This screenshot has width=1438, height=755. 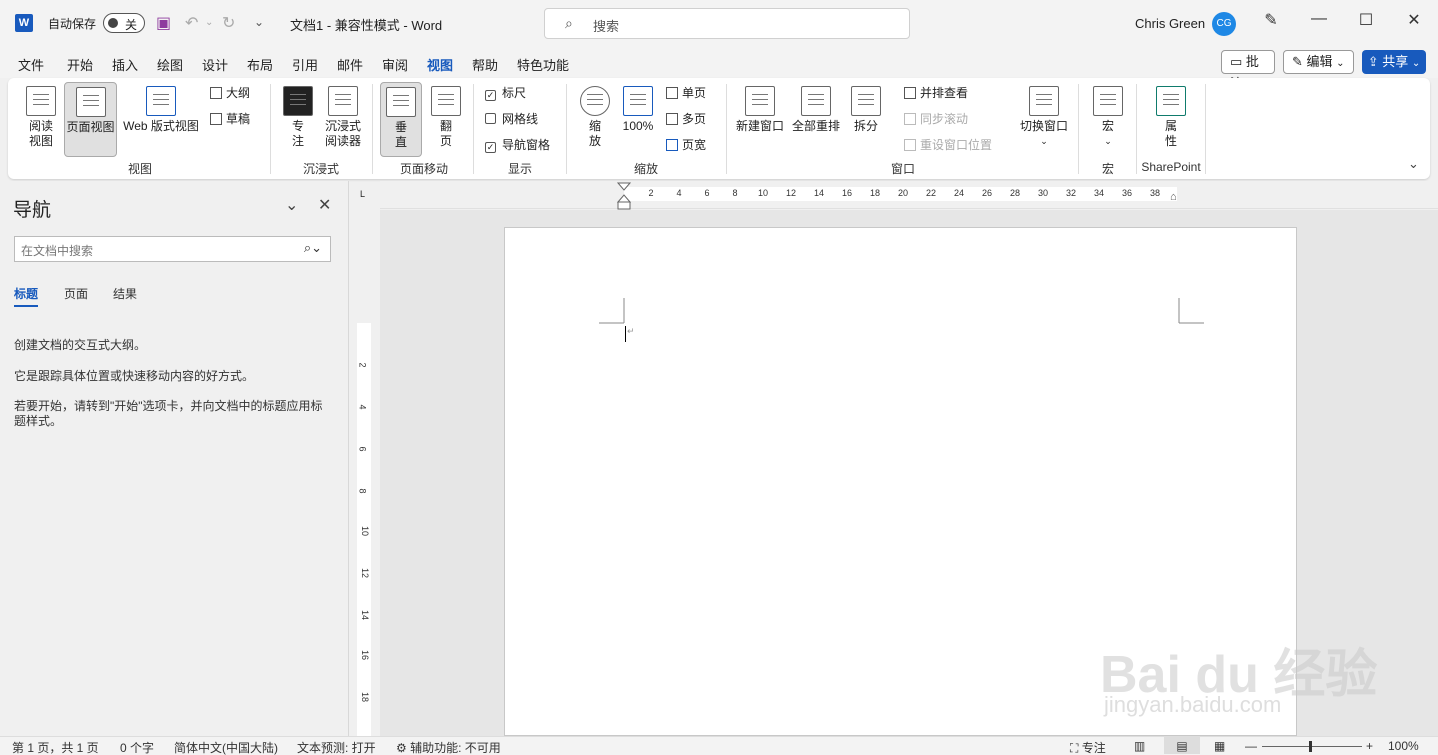 I want to click on focus-mode-button: ⛶ 专注, so click(x=1088, y=747).